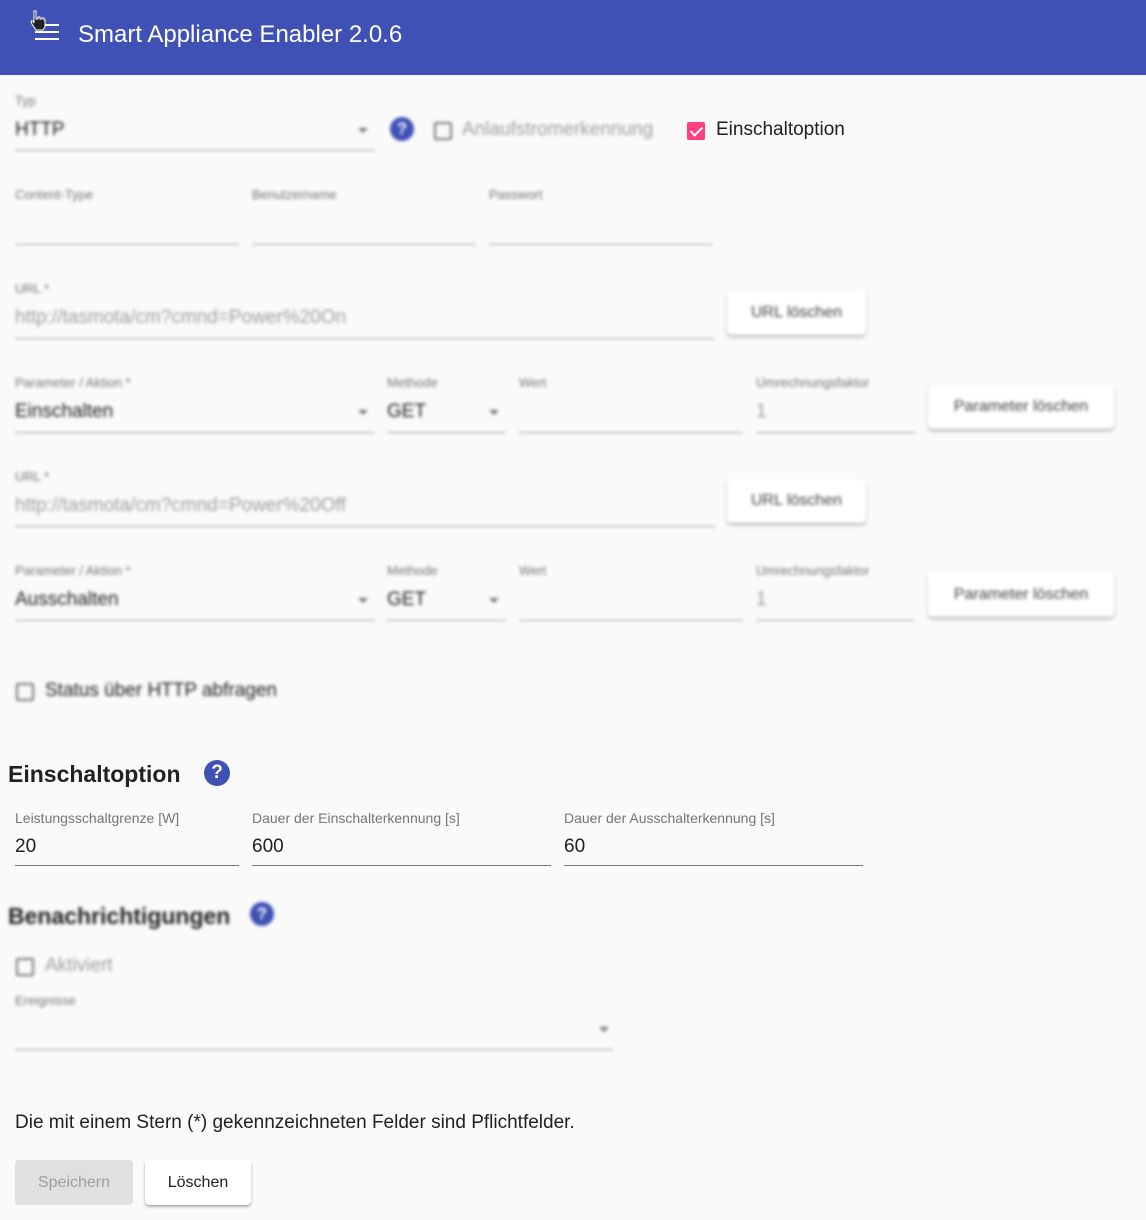 The height and width of the screenshot is (1220, 1146). What do you see at coordinates (575, 846) in the screenshot?
I see `ausschalterkennung-value: 60` at bounding box center [575, 846].